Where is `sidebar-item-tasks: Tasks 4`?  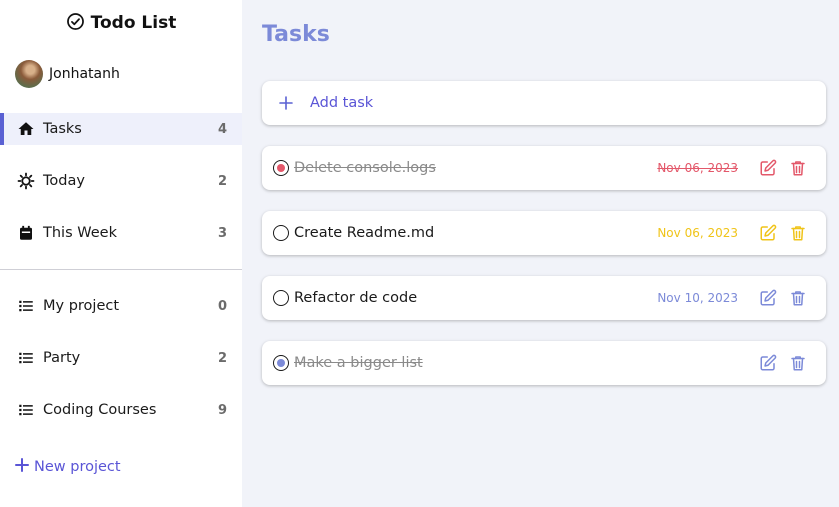
sidebar-item-tasks: Tasks 4 is located at coordinates (121, 129).